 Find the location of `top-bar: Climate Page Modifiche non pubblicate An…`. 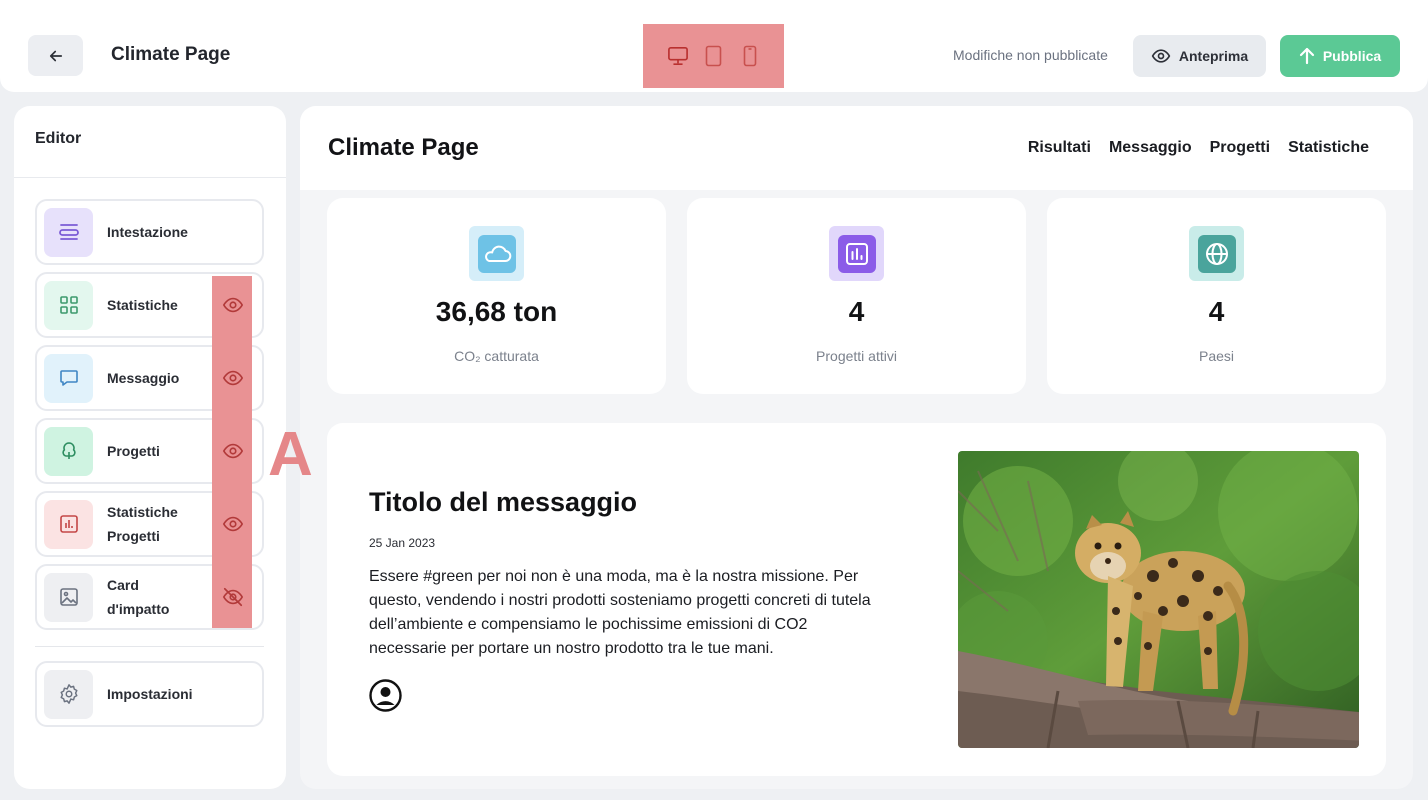

top-bar: Climate Page Modifiche non pubblicate An… is located at coordinates (714, 46).